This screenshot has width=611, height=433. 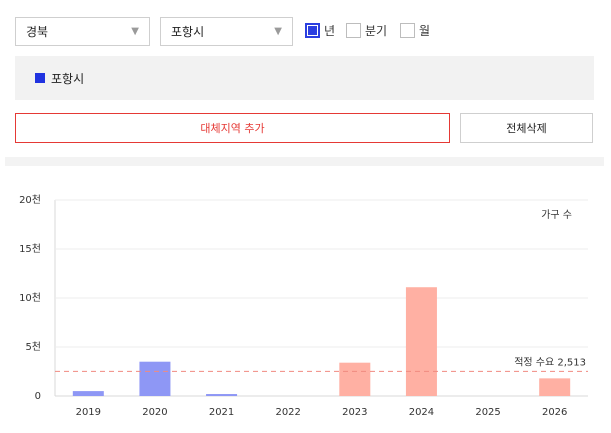 I want to click on period-year-label: 년, so click(x=330, y=31).